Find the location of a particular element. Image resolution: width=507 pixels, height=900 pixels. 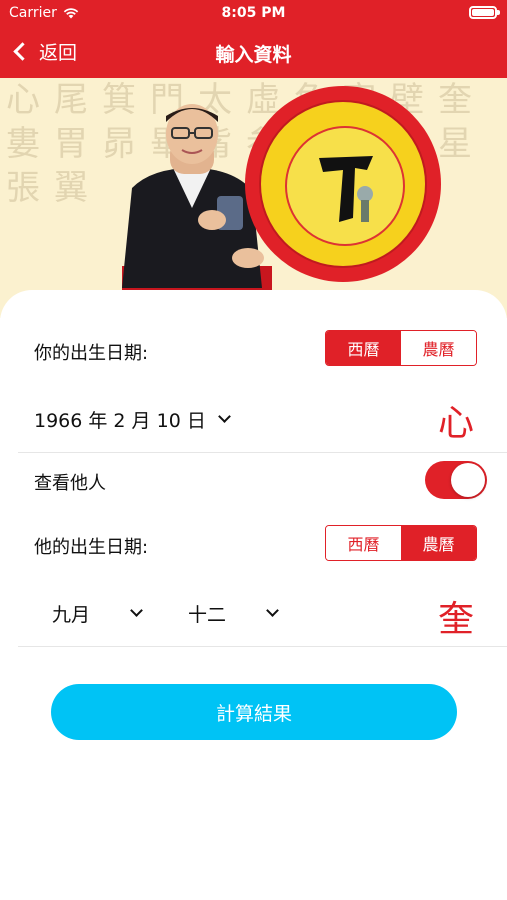

birth-date-picker: 1966 年 2 月 10 日 is located at coordinates (132, 419).